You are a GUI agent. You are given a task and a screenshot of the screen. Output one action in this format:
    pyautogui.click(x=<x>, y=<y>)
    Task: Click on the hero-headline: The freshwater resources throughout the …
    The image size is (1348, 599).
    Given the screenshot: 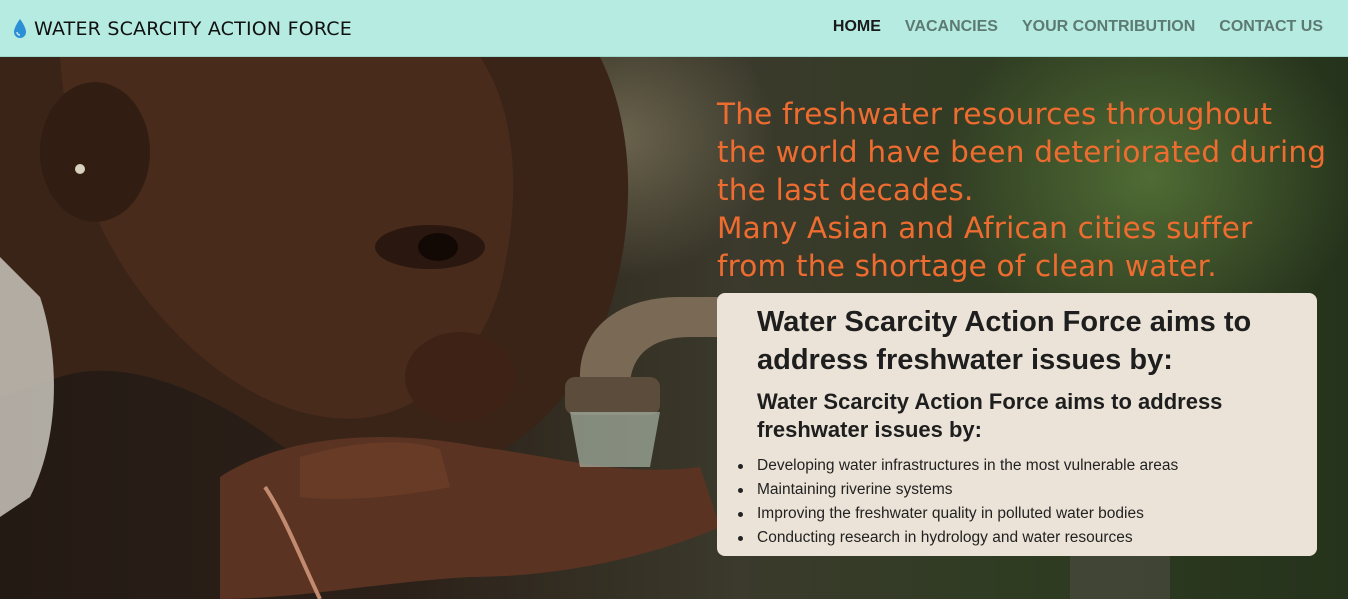 What is the action you would take?
    pyautogui.click(x=1027, y=190)
    